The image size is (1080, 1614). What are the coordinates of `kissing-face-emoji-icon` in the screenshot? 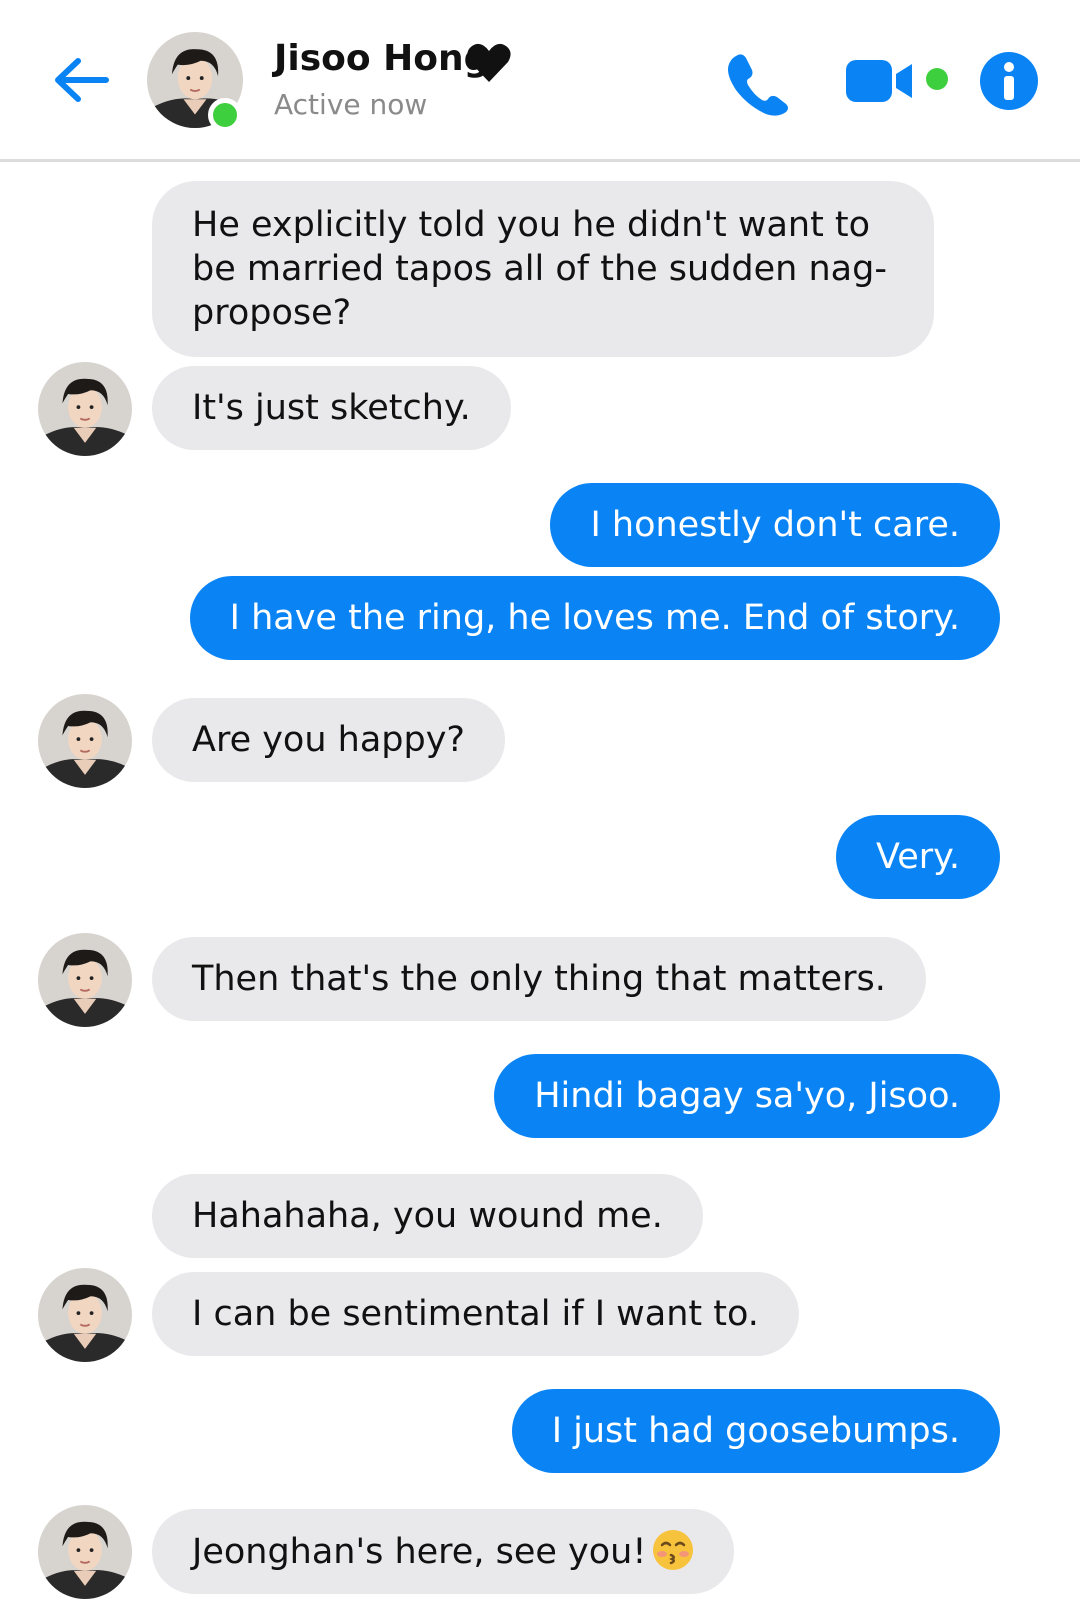 It's located at (673, 1550).